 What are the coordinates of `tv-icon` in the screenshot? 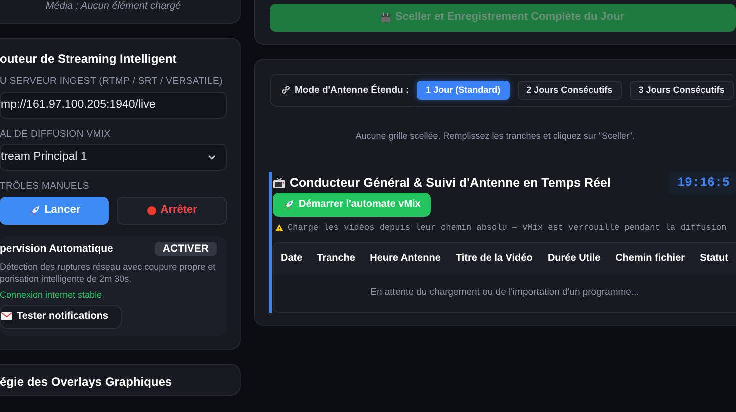 It's located at (279, 183).